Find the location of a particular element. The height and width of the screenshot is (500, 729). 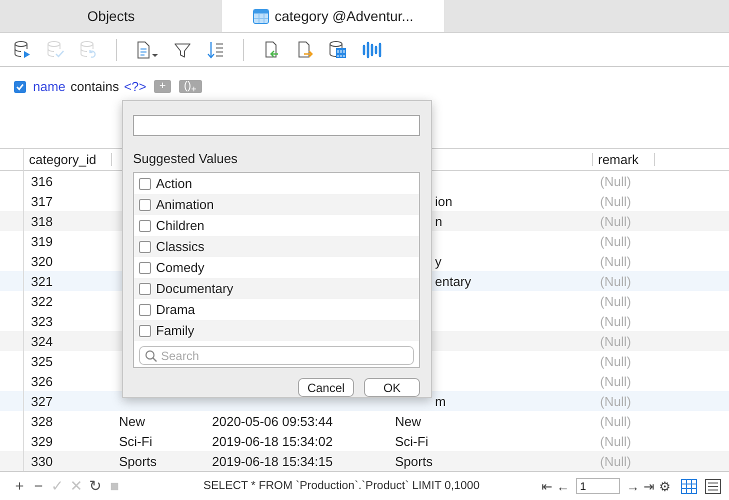

bar-chart-icon is located at coordinates (371, 50).